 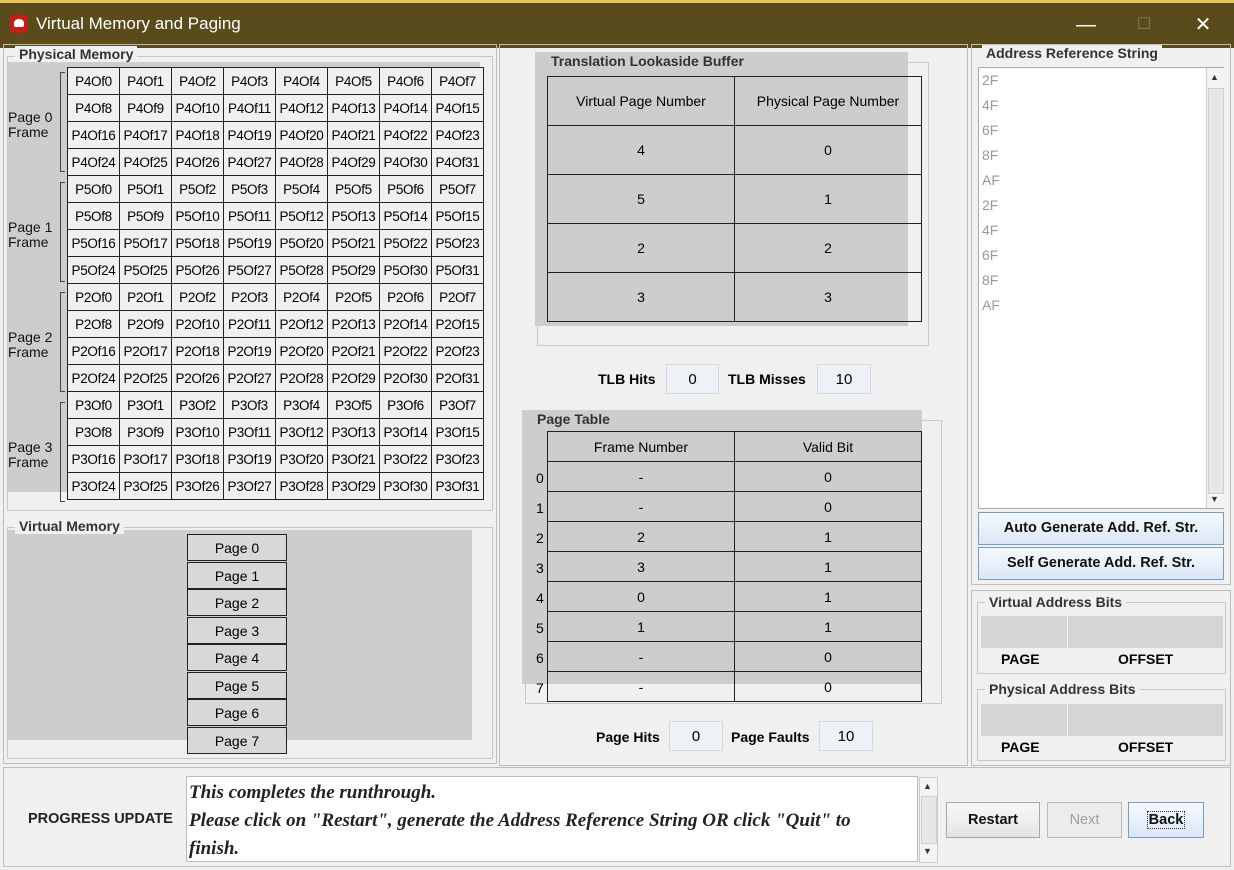 I want to click on memory-row: P5Of0 P5Of1 P5Of2 P5Of3 P5Of4 P5Of5 P5Of6 P5Of7, so click(x=275, y=189).